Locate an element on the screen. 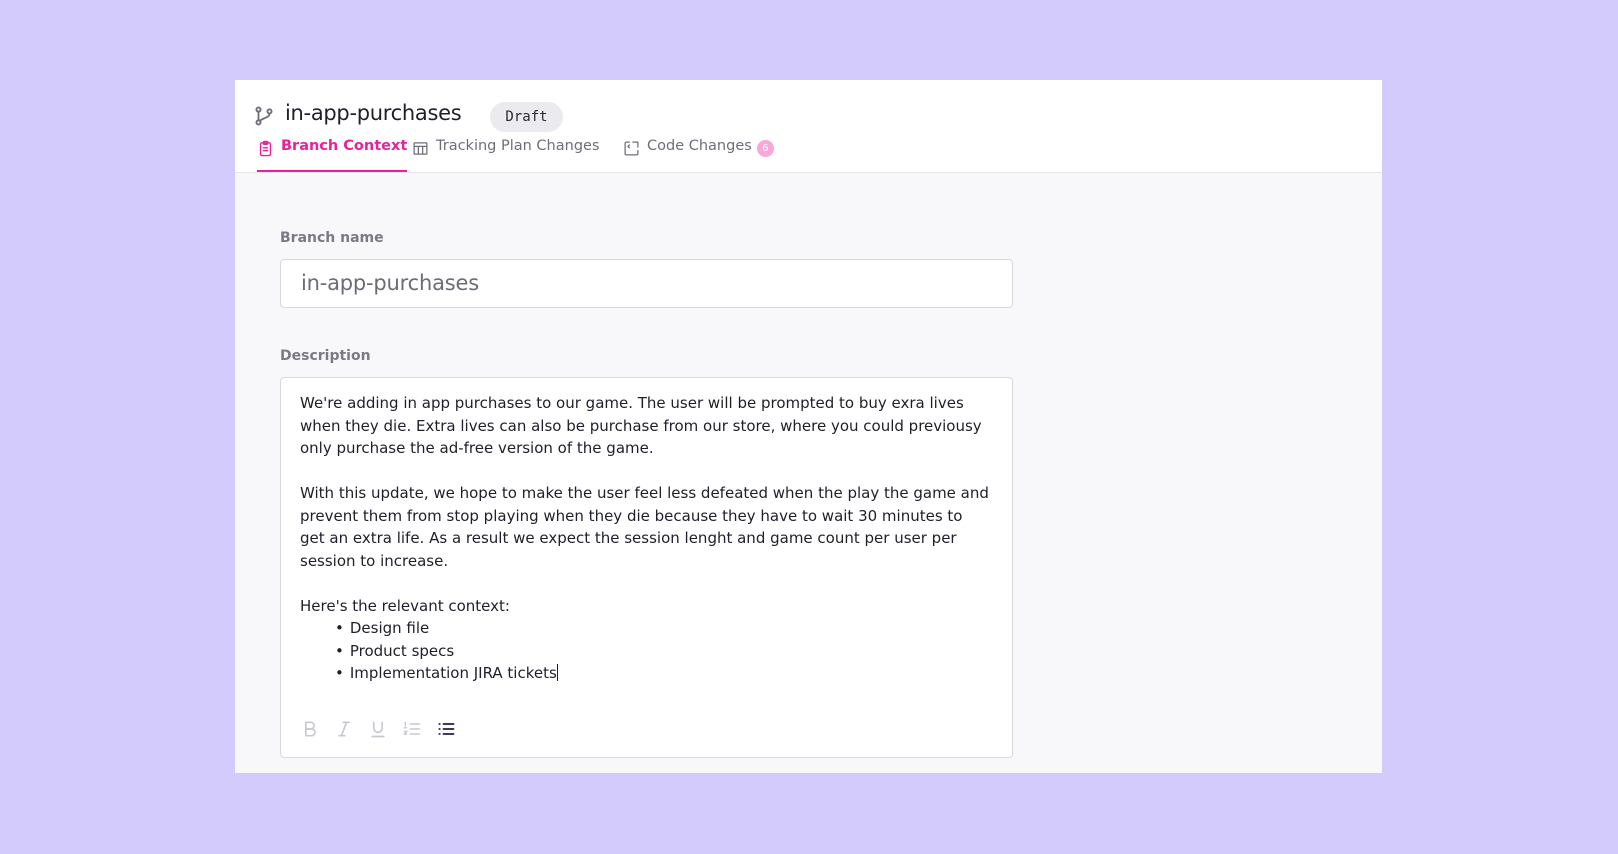 The height and width of the screenshot is (854, 1618). list-item: Implementation JIRA tickets is located at coordinates (662, 673).